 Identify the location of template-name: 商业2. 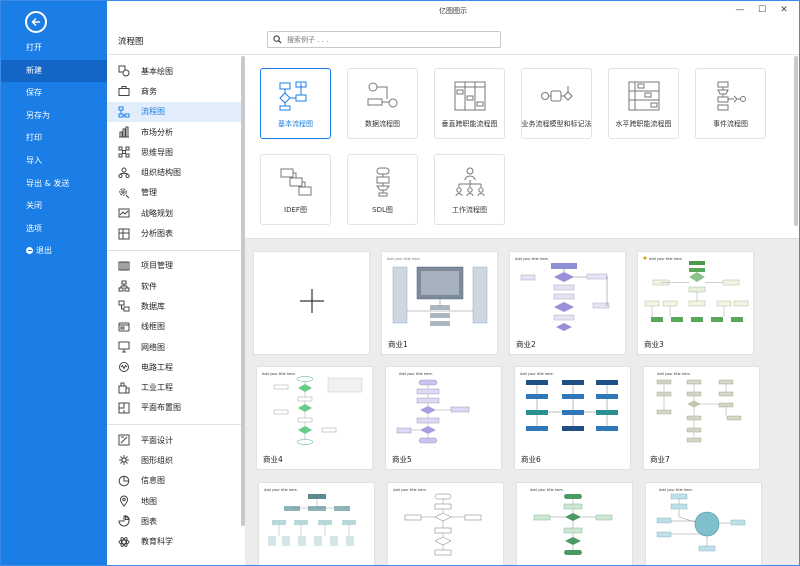
(526, 344).